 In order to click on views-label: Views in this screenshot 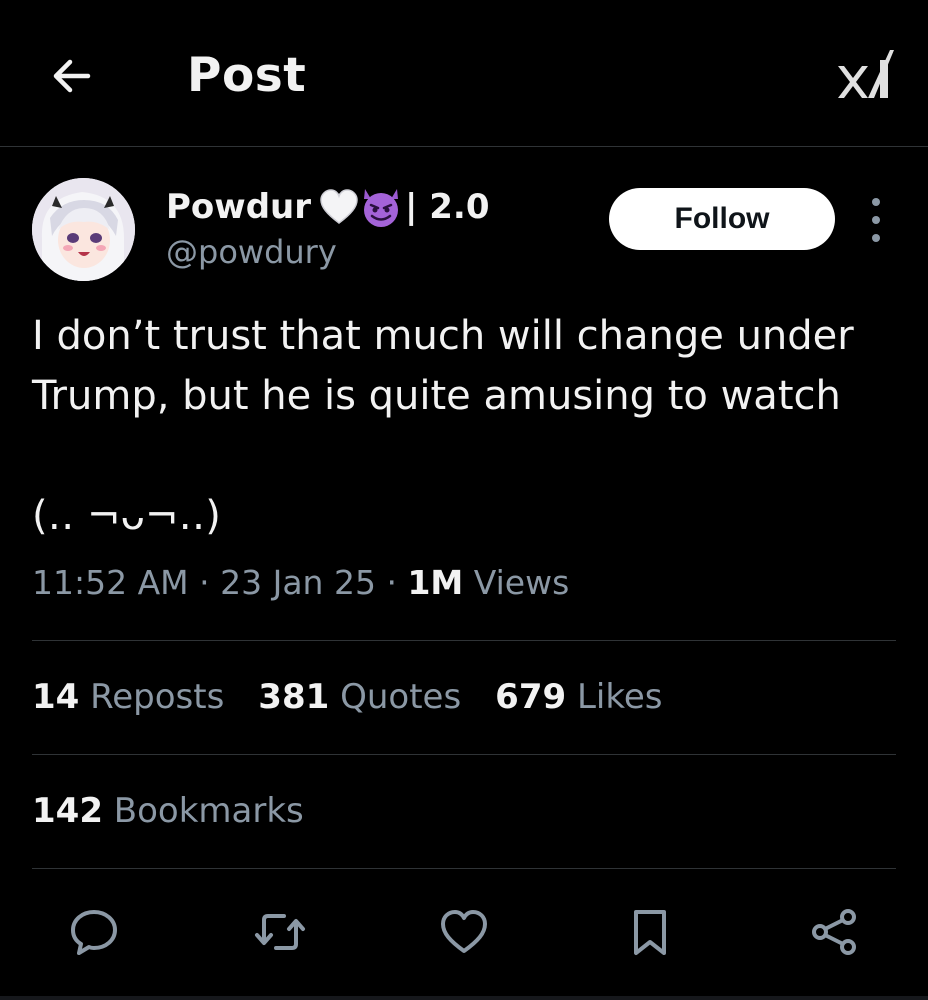, I will do `click(516, 582)`.